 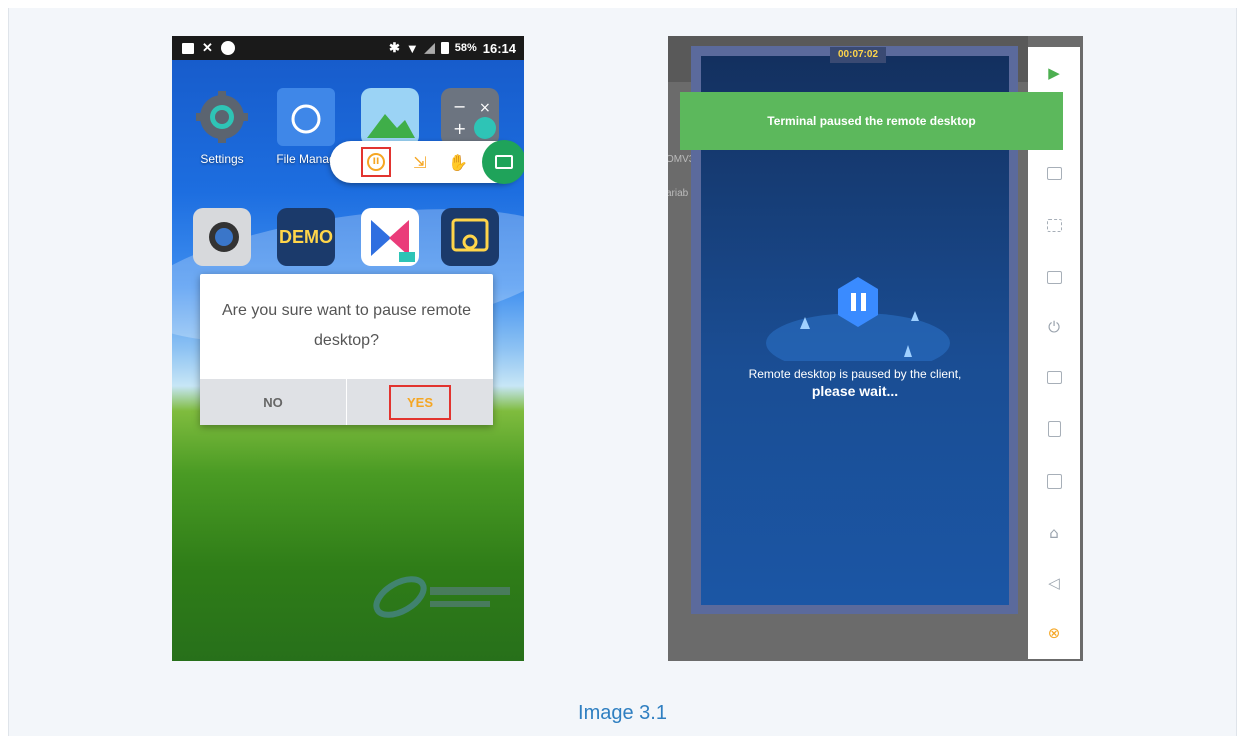 What do you see at coordinates (227, 48) in the screenshot?
I see `record-notification-icon` at bounding box center [227, 48].